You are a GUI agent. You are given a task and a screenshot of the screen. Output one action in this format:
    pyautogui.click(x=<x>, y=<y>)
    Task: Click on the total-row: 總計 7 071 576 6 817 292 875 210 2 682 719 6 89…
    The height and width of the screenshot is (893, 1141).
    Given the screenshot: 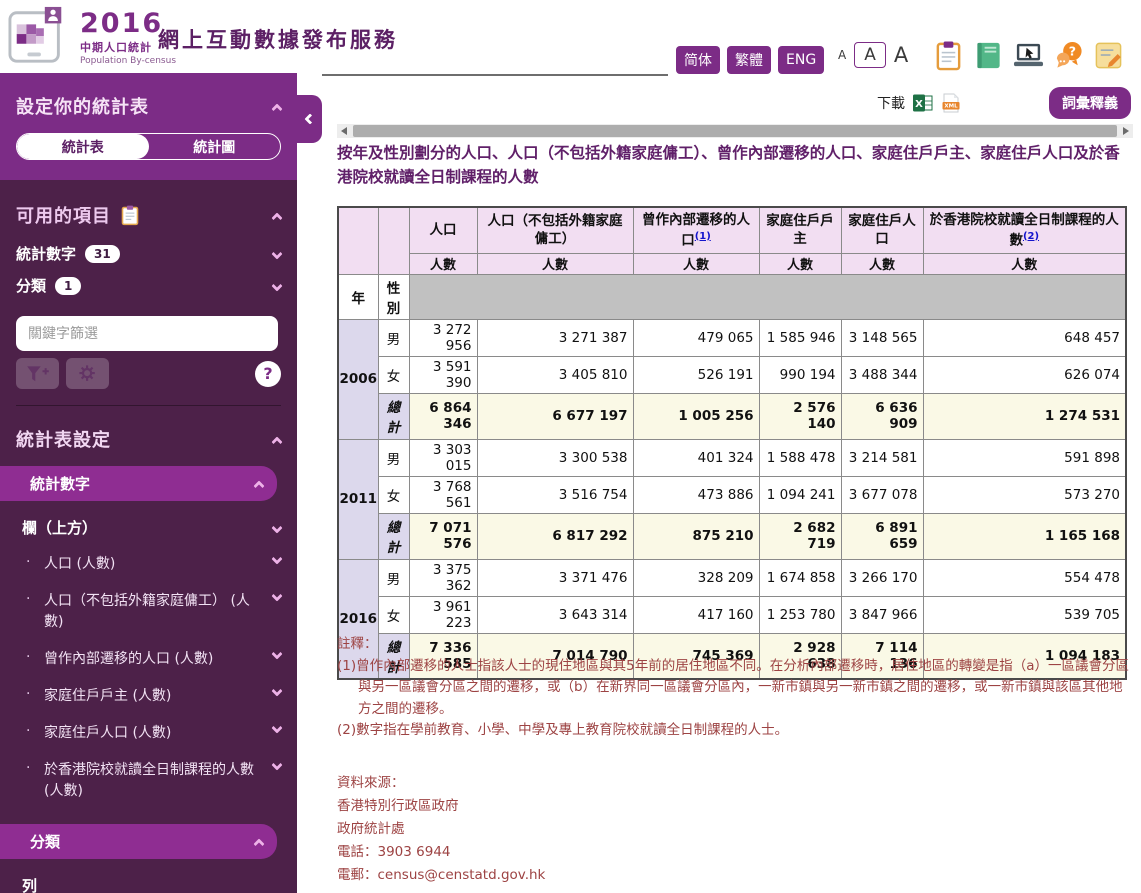 What is the action you would take?
    pyautogui.click(x=732, y=536)
    